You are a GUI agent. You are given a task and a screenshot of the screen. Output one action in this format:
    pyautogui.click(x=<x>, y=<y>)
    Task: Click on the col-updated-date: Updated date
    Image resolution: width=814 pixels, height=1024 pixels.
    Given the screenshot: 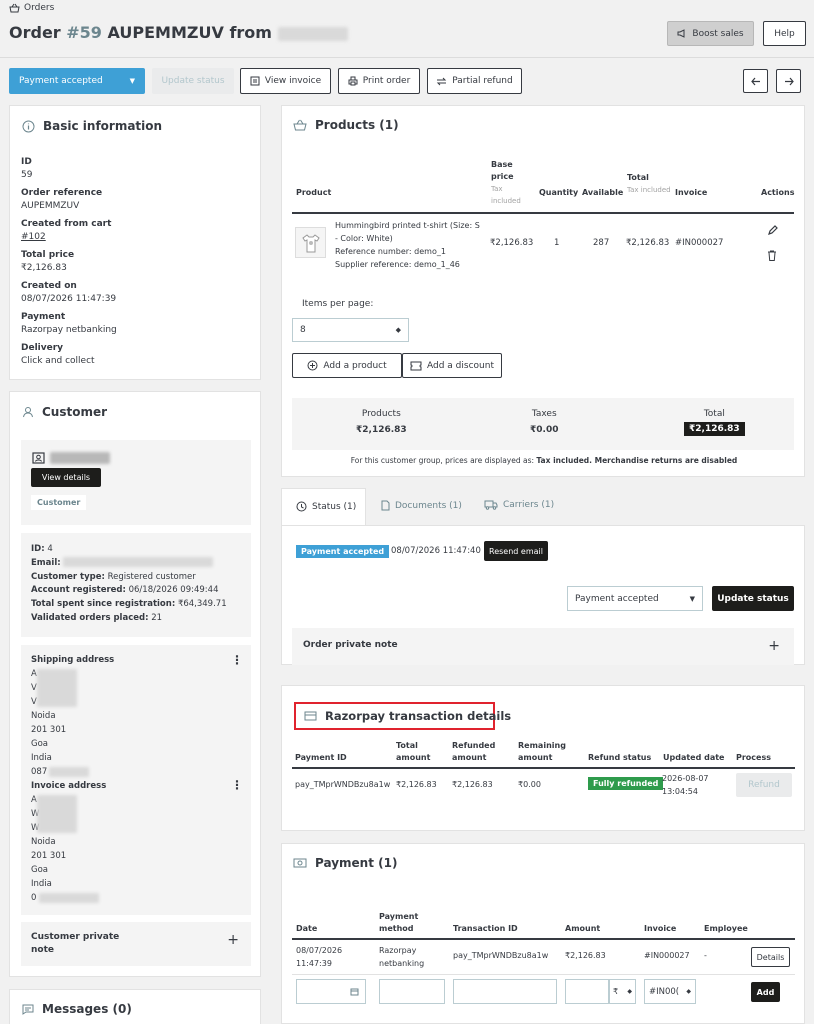 What is the action you would take?
    pyautogui.click(x=694, y=757)
    